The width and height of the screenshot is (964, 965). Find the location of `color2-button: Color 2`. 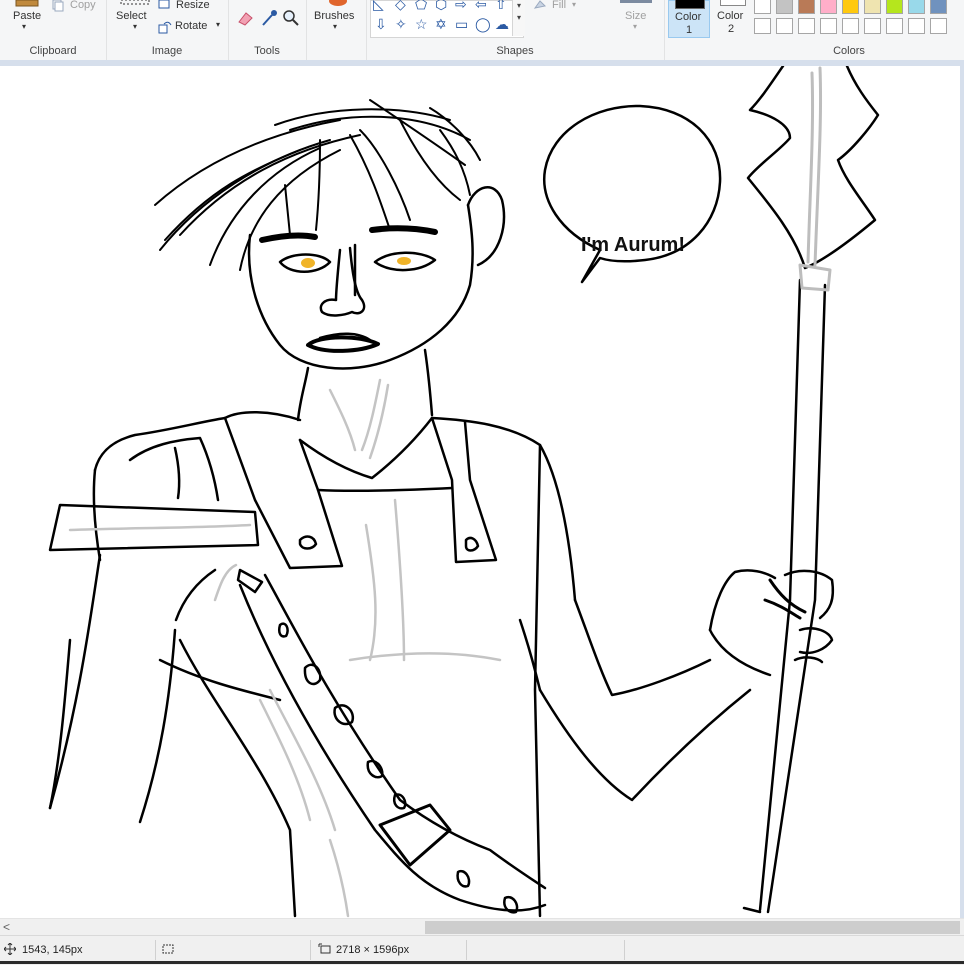

color2-button: Color 2 is located at coordinates (732, 19).